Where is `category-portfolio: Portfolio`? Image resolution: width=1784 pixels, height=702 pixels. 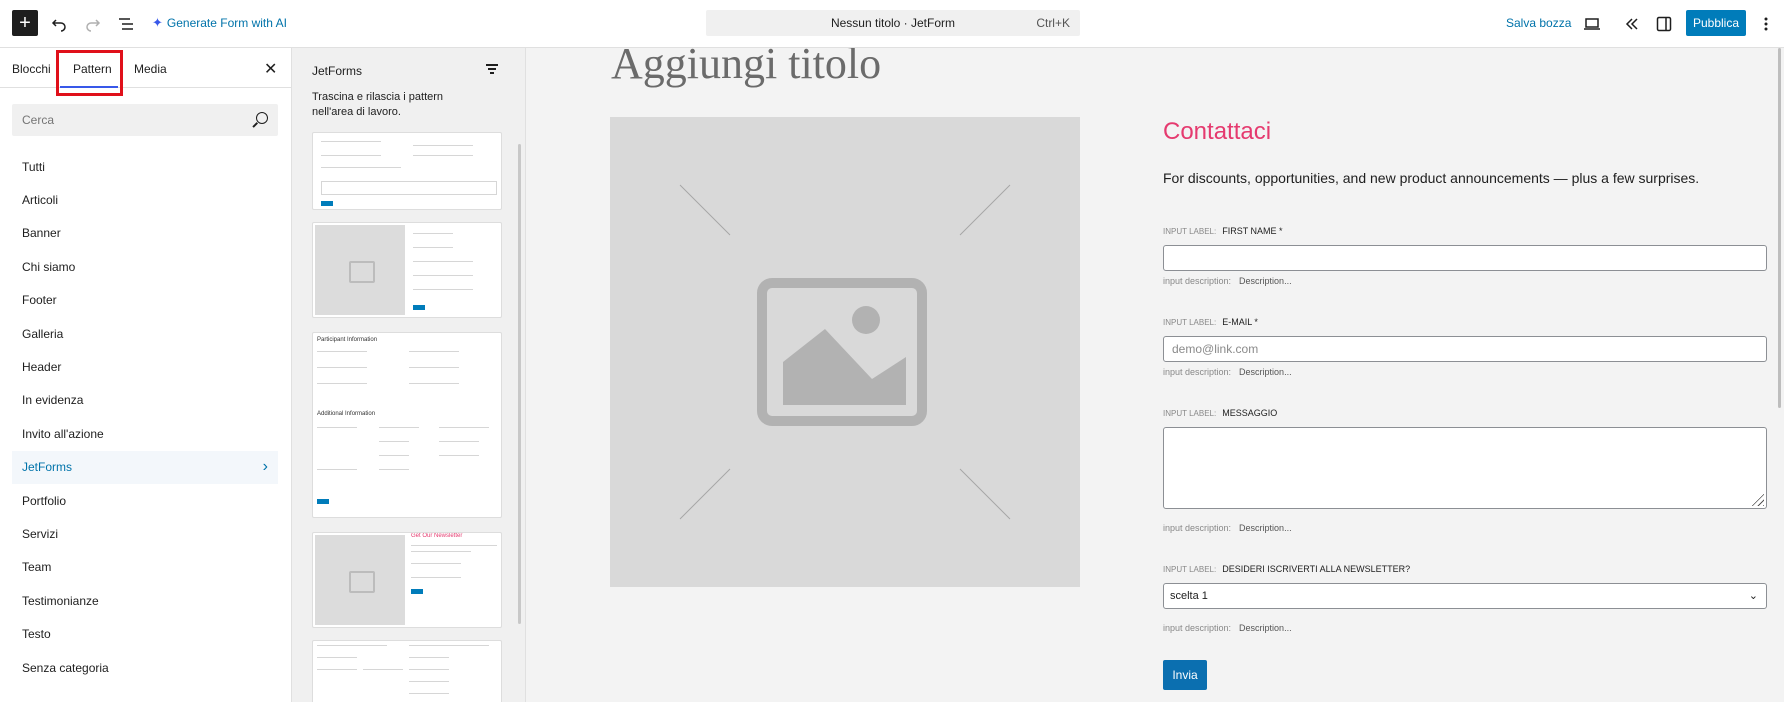
category-portfolio: Portfolio is located at coordinates (145, 500).